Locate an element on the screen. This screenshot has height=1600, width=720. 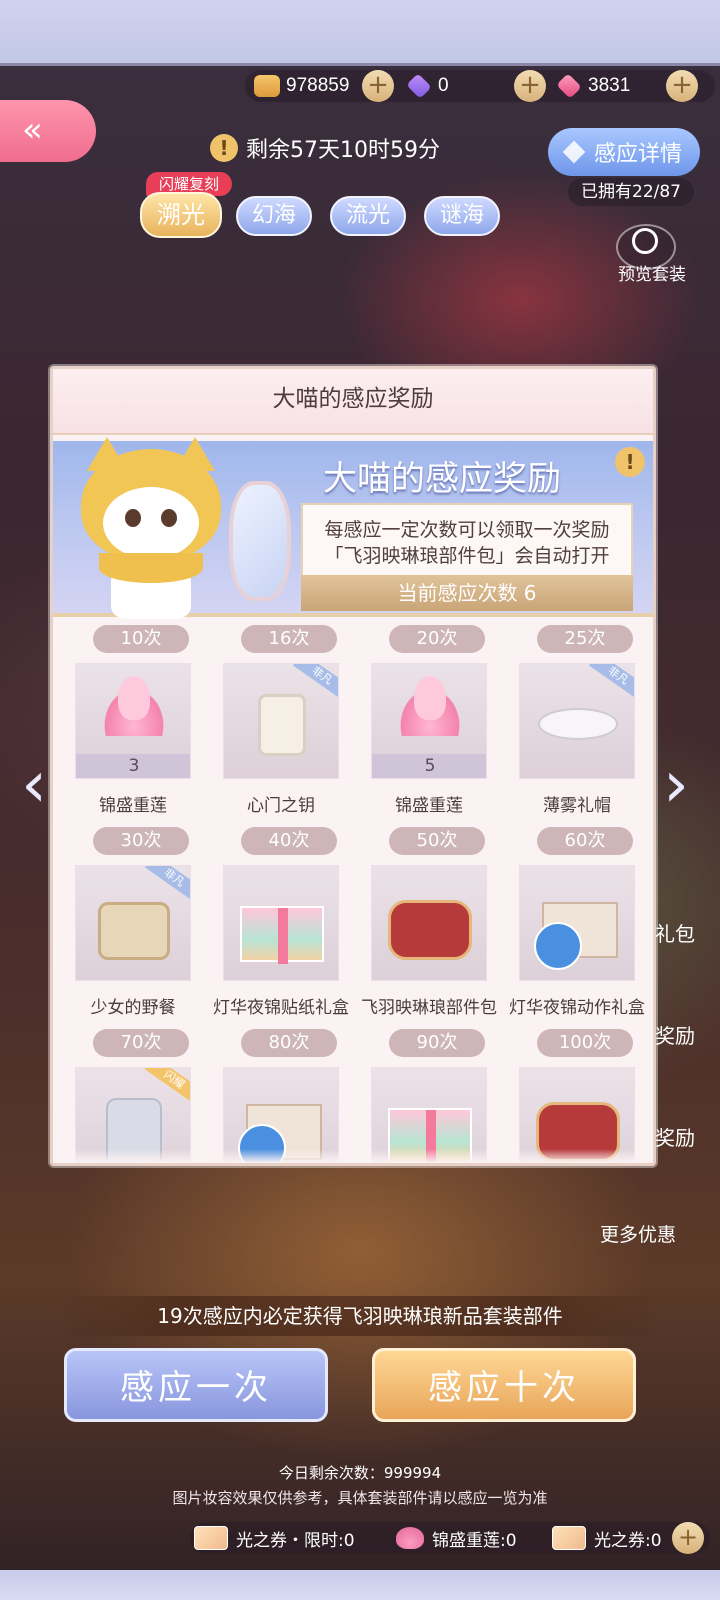
search-icon is located at coordinates (645, 241).